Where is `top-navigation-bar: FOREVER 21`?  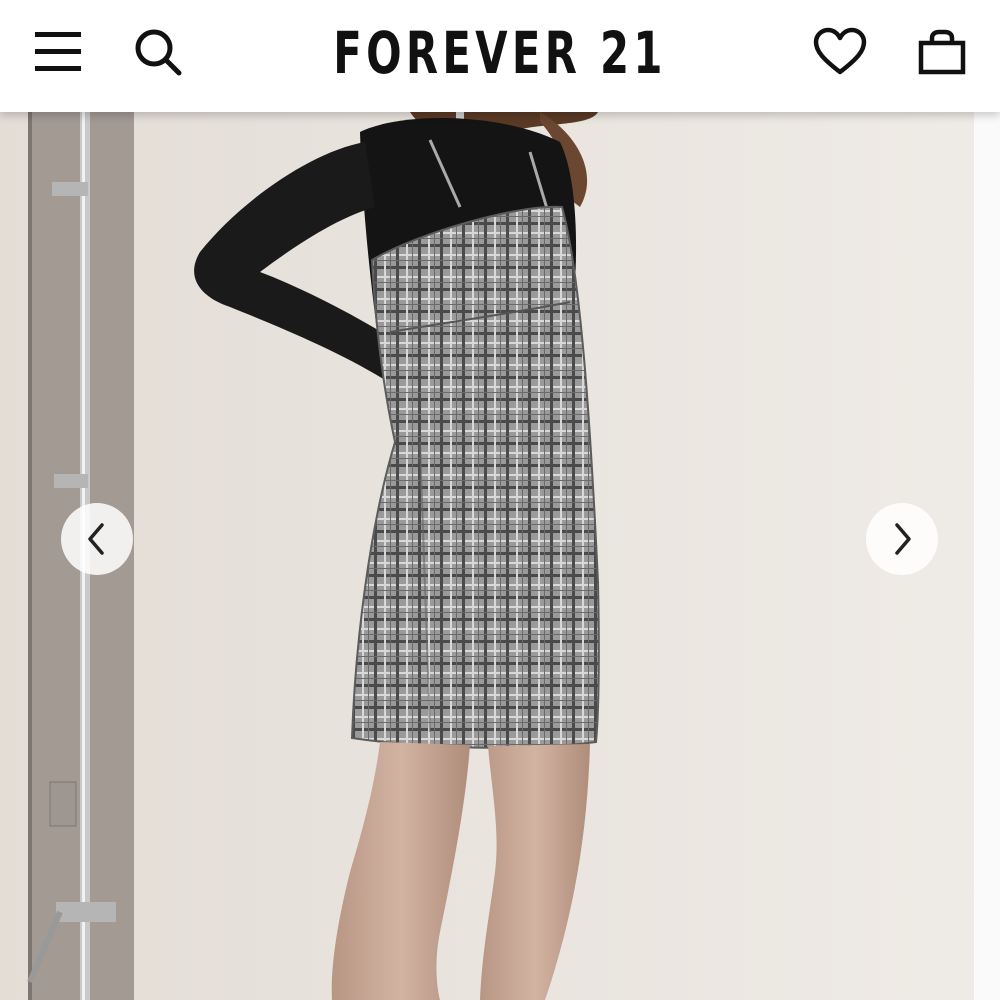 top-navigation-bar: FOREVER 21 is located at coordinates (500, 56).